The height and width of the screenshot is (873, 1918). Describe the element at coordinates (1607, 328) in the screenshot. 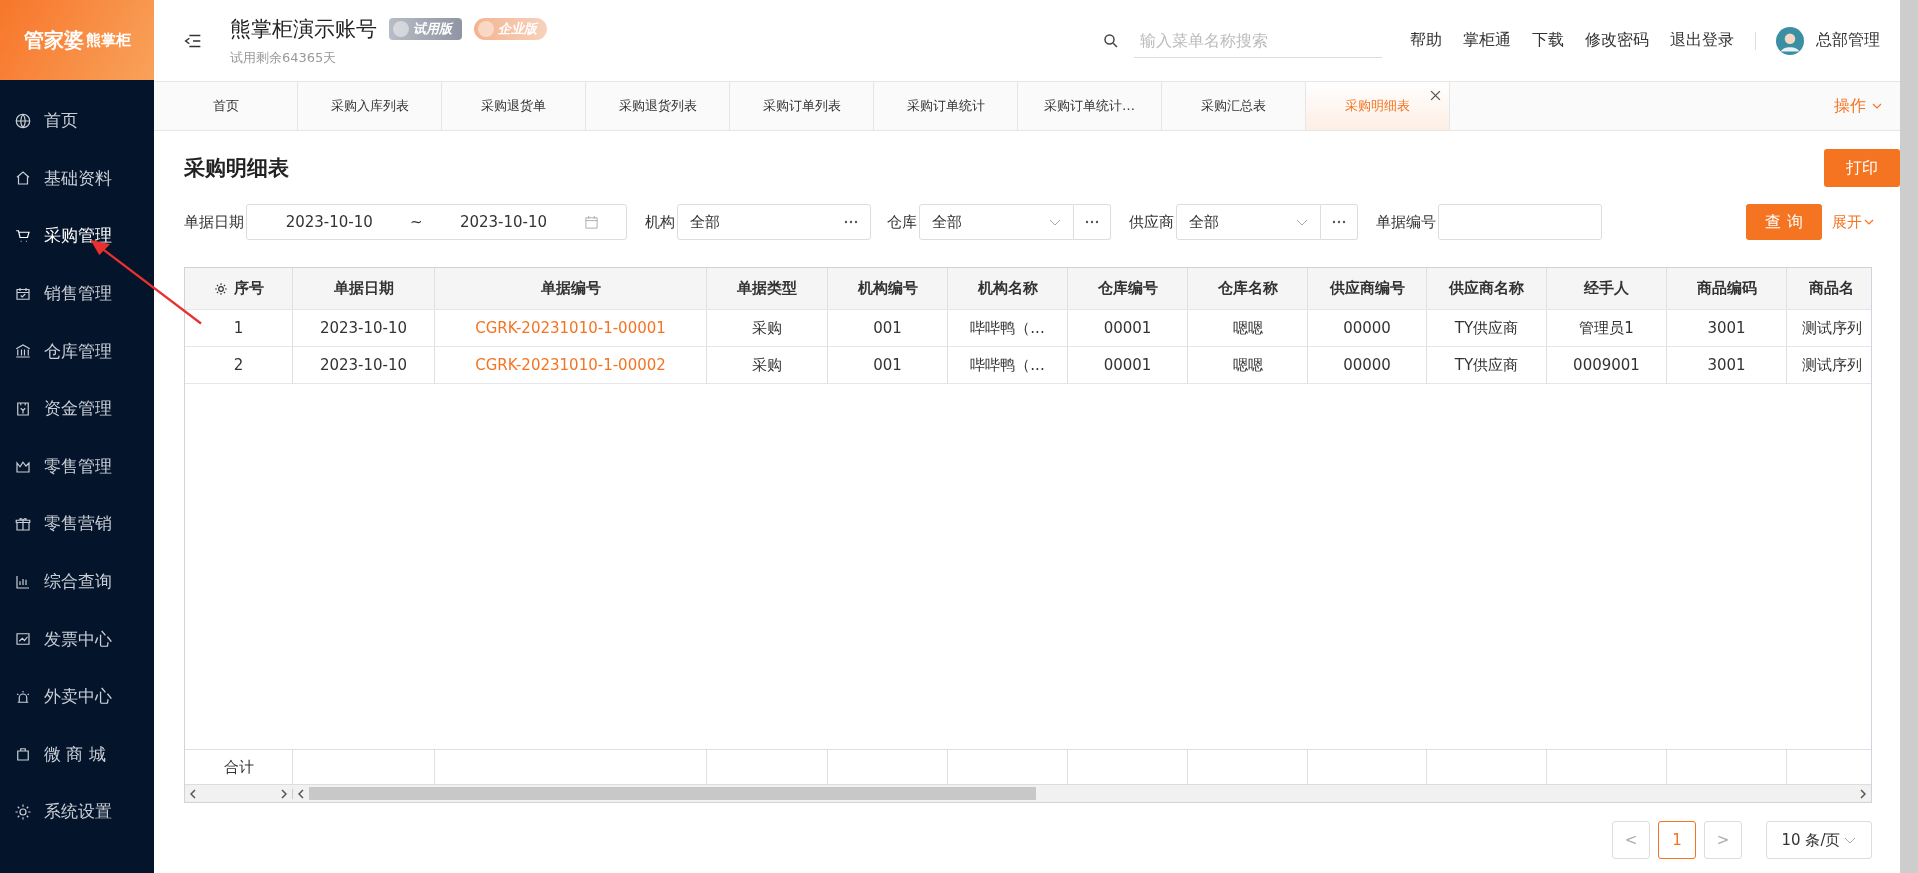

I see `table-cell: 管理员1` at that location.